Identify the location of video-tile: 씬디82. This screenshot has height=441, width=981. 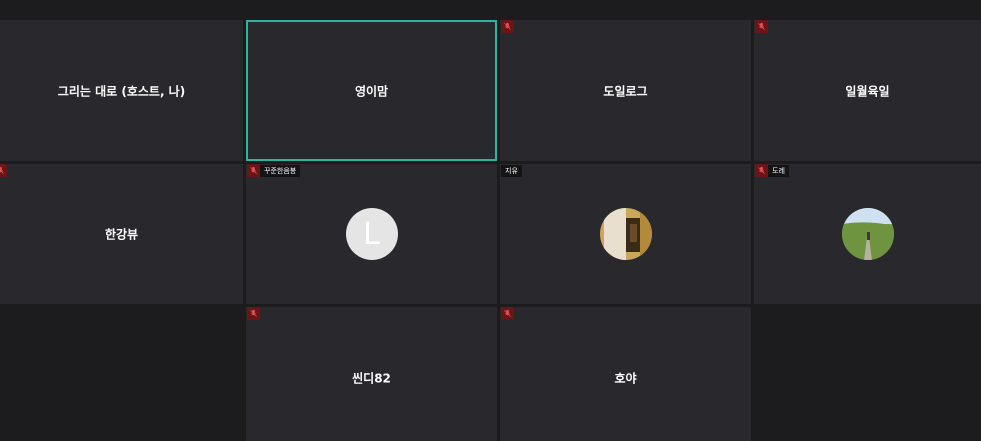
(371, 374).